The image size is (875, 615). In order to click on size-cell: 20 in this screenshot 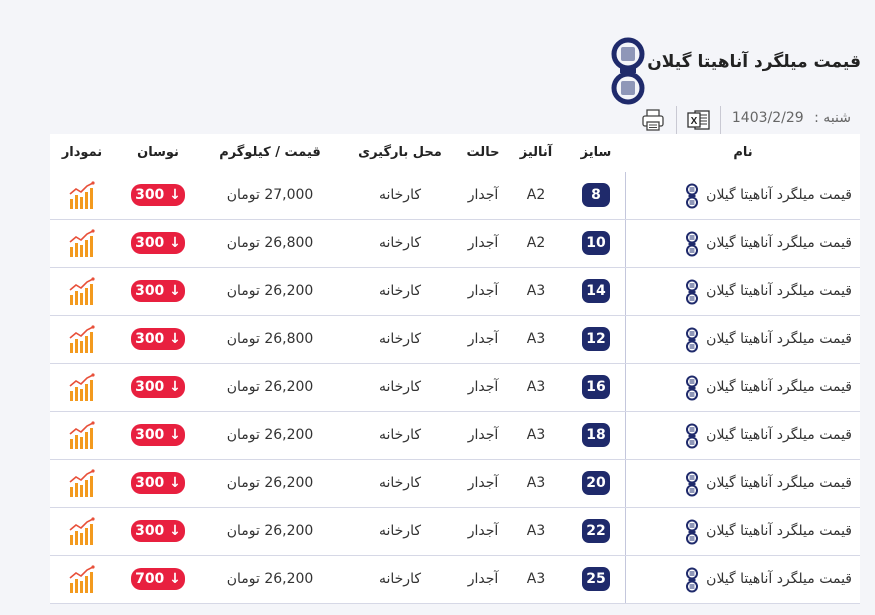, I will do `click(596, 483)`.